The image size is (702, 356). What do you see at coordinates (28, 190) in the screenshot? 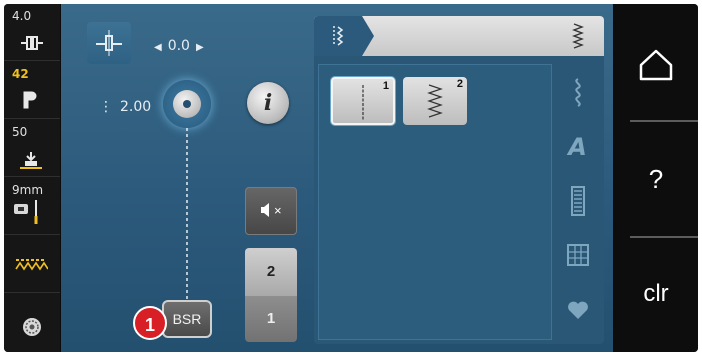
I see `needle-plate-value: 9mm` at bounding box center [28, 190].